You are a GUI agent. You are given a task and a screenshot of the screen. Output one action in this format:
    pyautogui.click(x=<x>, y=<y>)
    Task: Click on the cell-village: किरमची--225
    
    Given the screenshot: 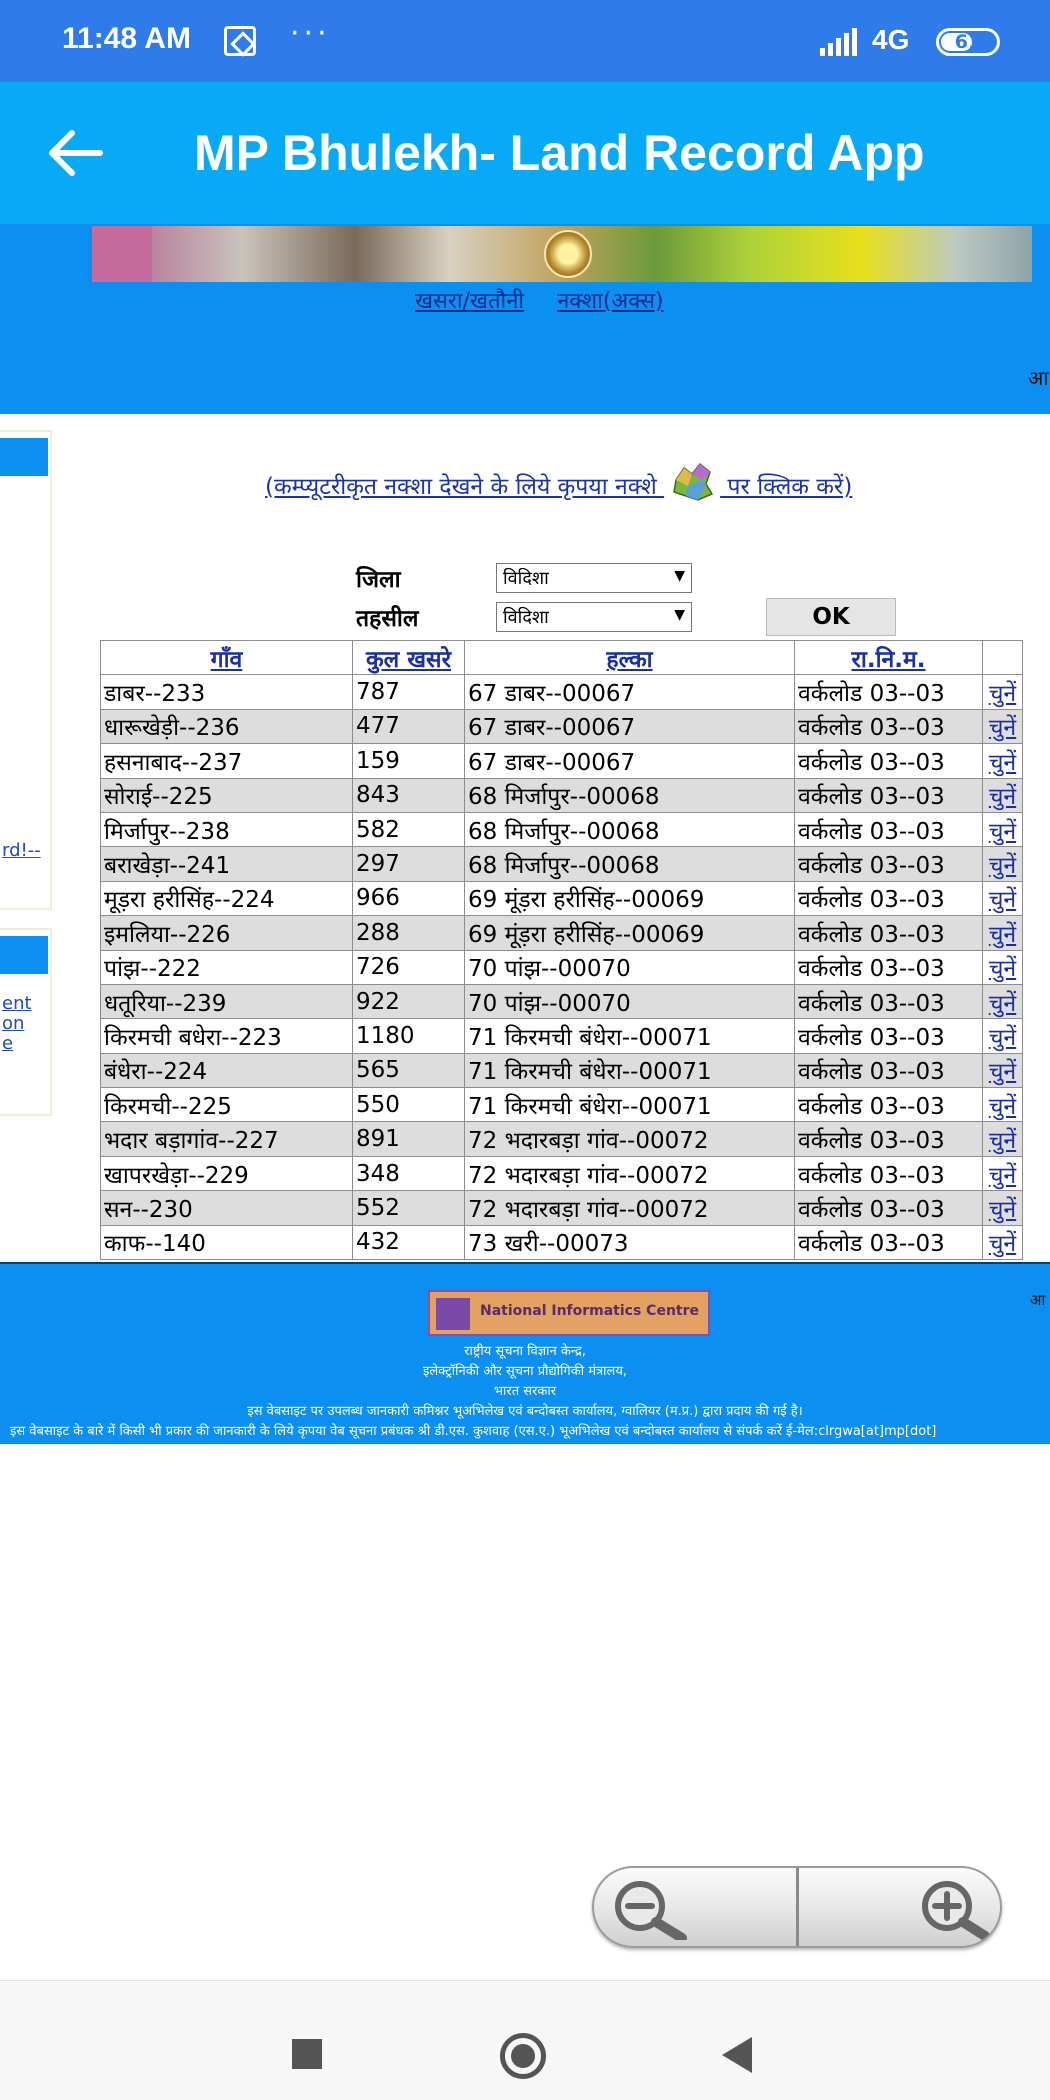 What is the action you would take?
    pyautogui.click(x=226, y=1105)
    